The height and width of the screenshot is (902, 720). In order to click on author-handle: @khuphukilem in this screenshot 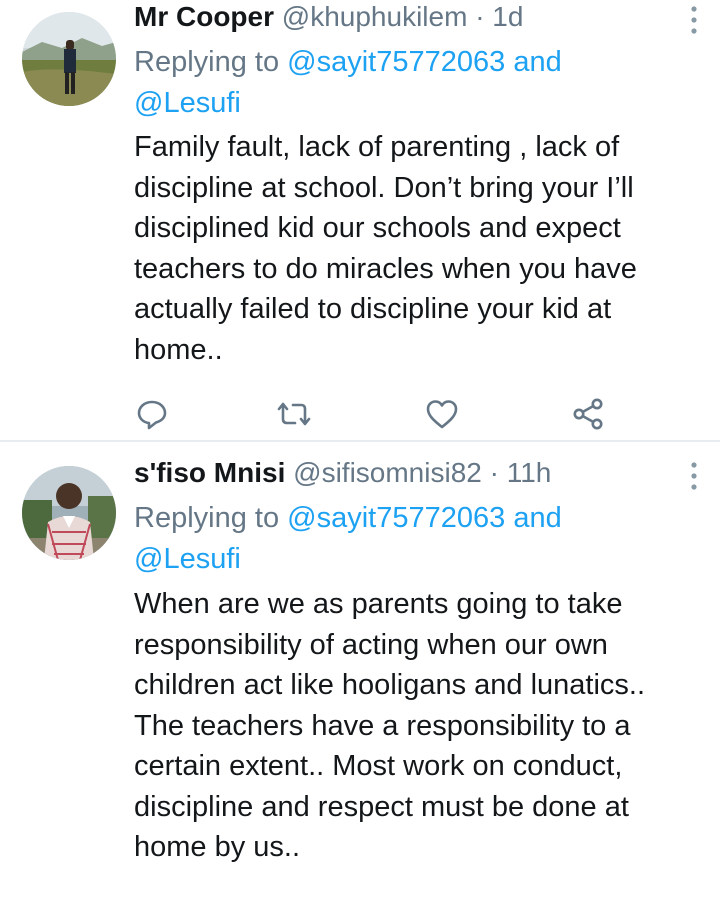, I will do `click(375, 16)`.